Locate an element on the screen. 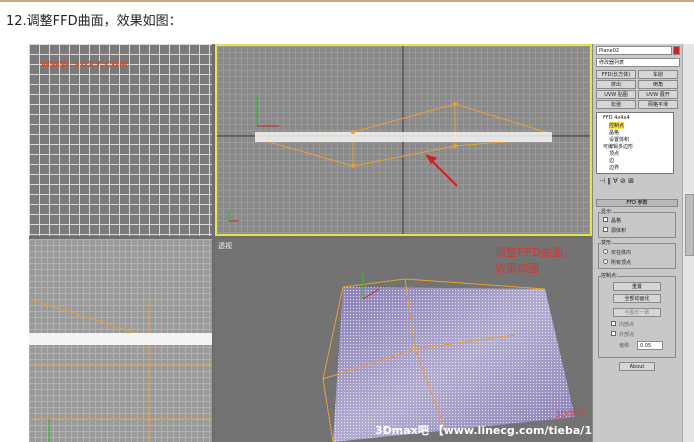 The height and width of the screenshot is (442, 694). modifier-stack: FFD 4x4x4 控制点 晶格 设置体积 可编辑多边形 顶点 边 边界 is located at coordinates (635, 143).